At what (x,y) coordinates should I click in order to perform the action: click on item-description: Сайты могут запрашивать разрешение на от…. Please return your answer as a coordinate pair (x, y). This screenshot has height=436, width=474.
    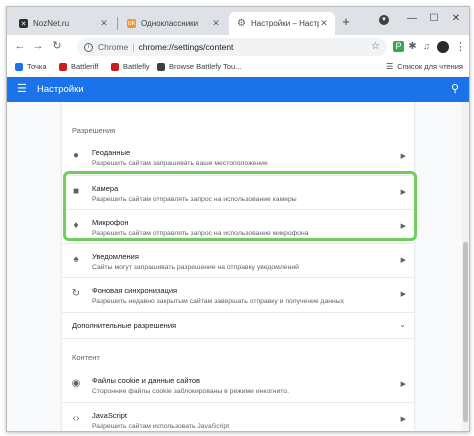
    Looking at the image, I should click on (195, 267).